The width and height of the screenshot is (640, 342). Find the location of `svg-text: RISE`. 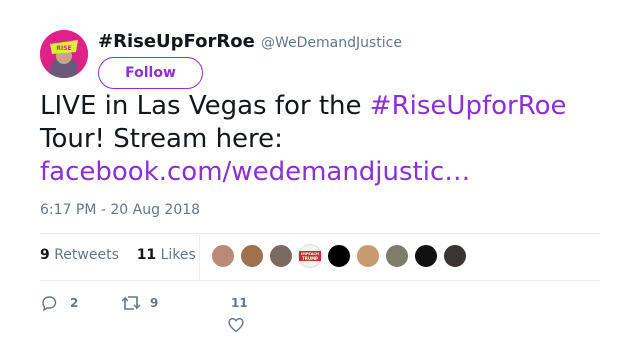

svg-text: RISE is located at coordinates (63, 48).